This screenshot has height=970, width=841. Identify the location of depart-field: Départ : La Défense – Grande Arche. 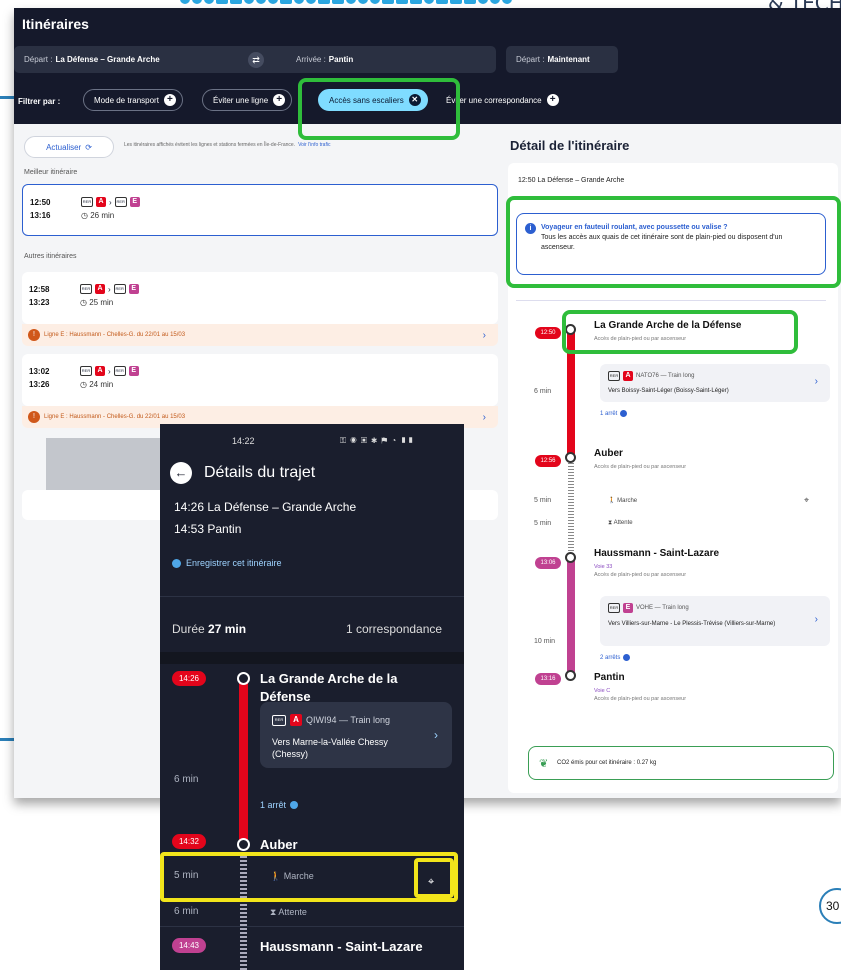
(150, 59).